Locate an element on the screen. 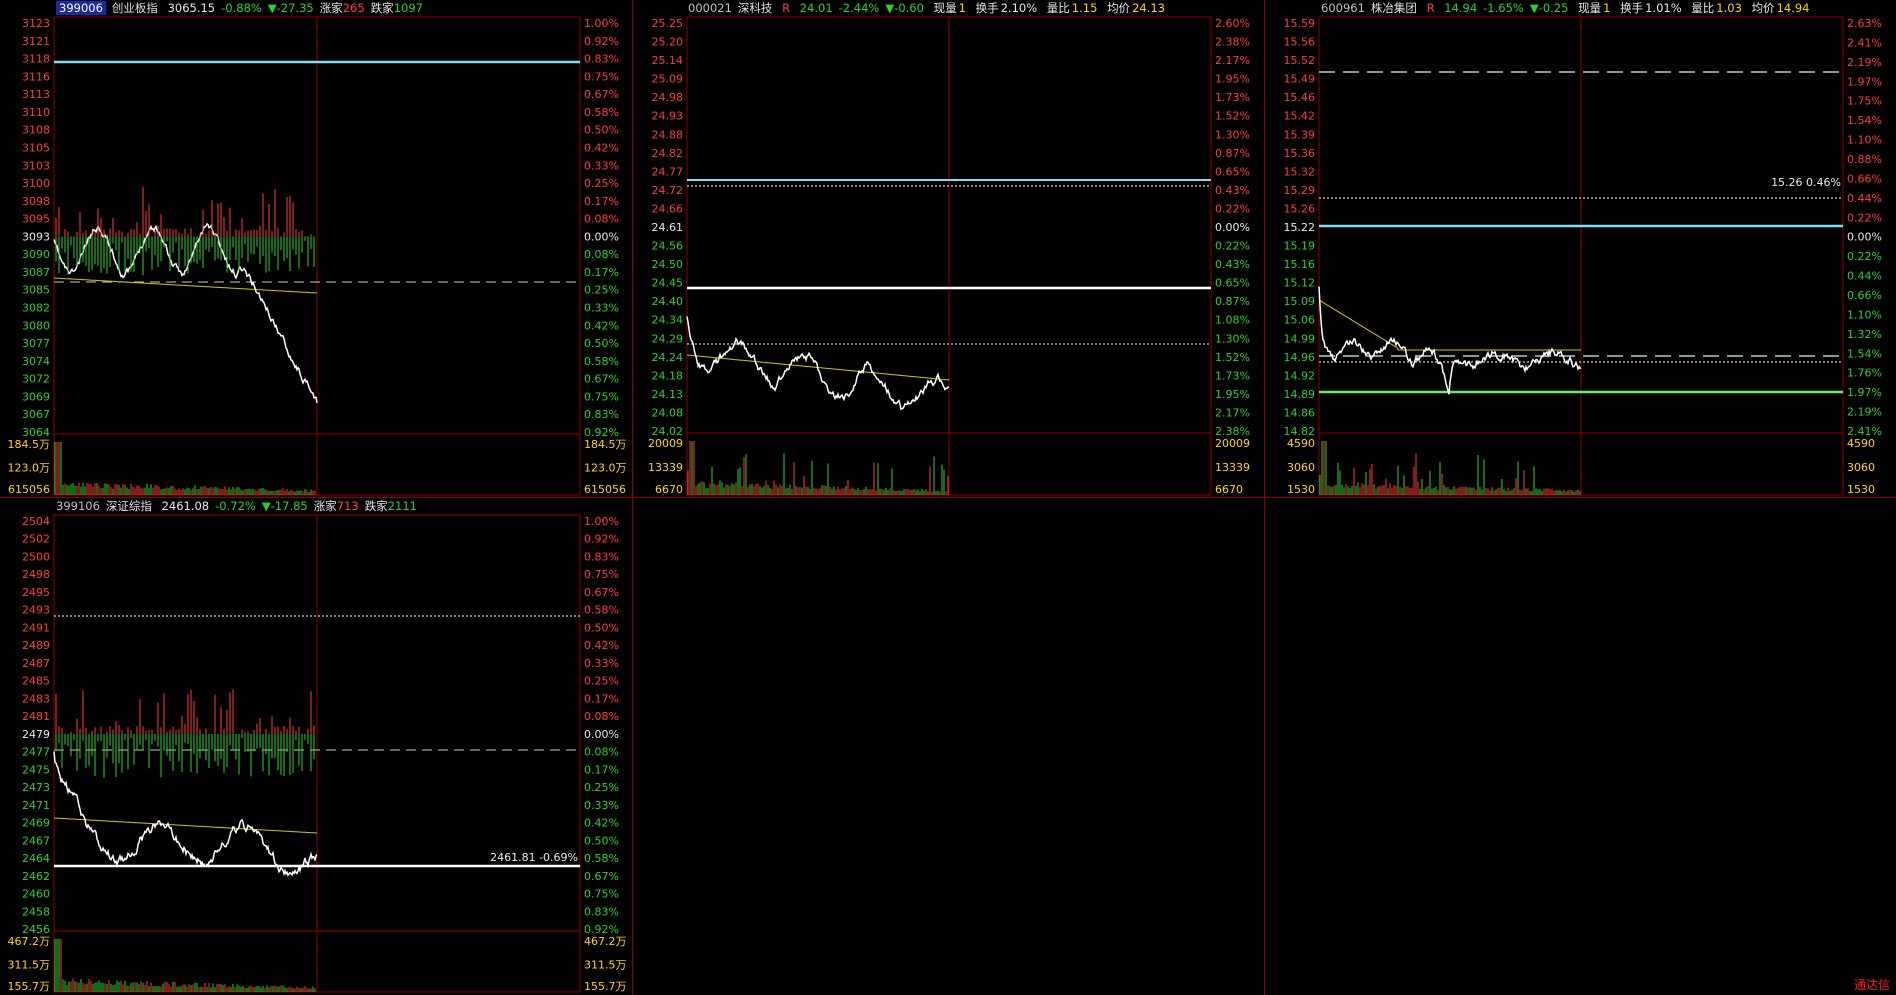  pct-axis-label: 0.17% is located at coordinates (601, 698).